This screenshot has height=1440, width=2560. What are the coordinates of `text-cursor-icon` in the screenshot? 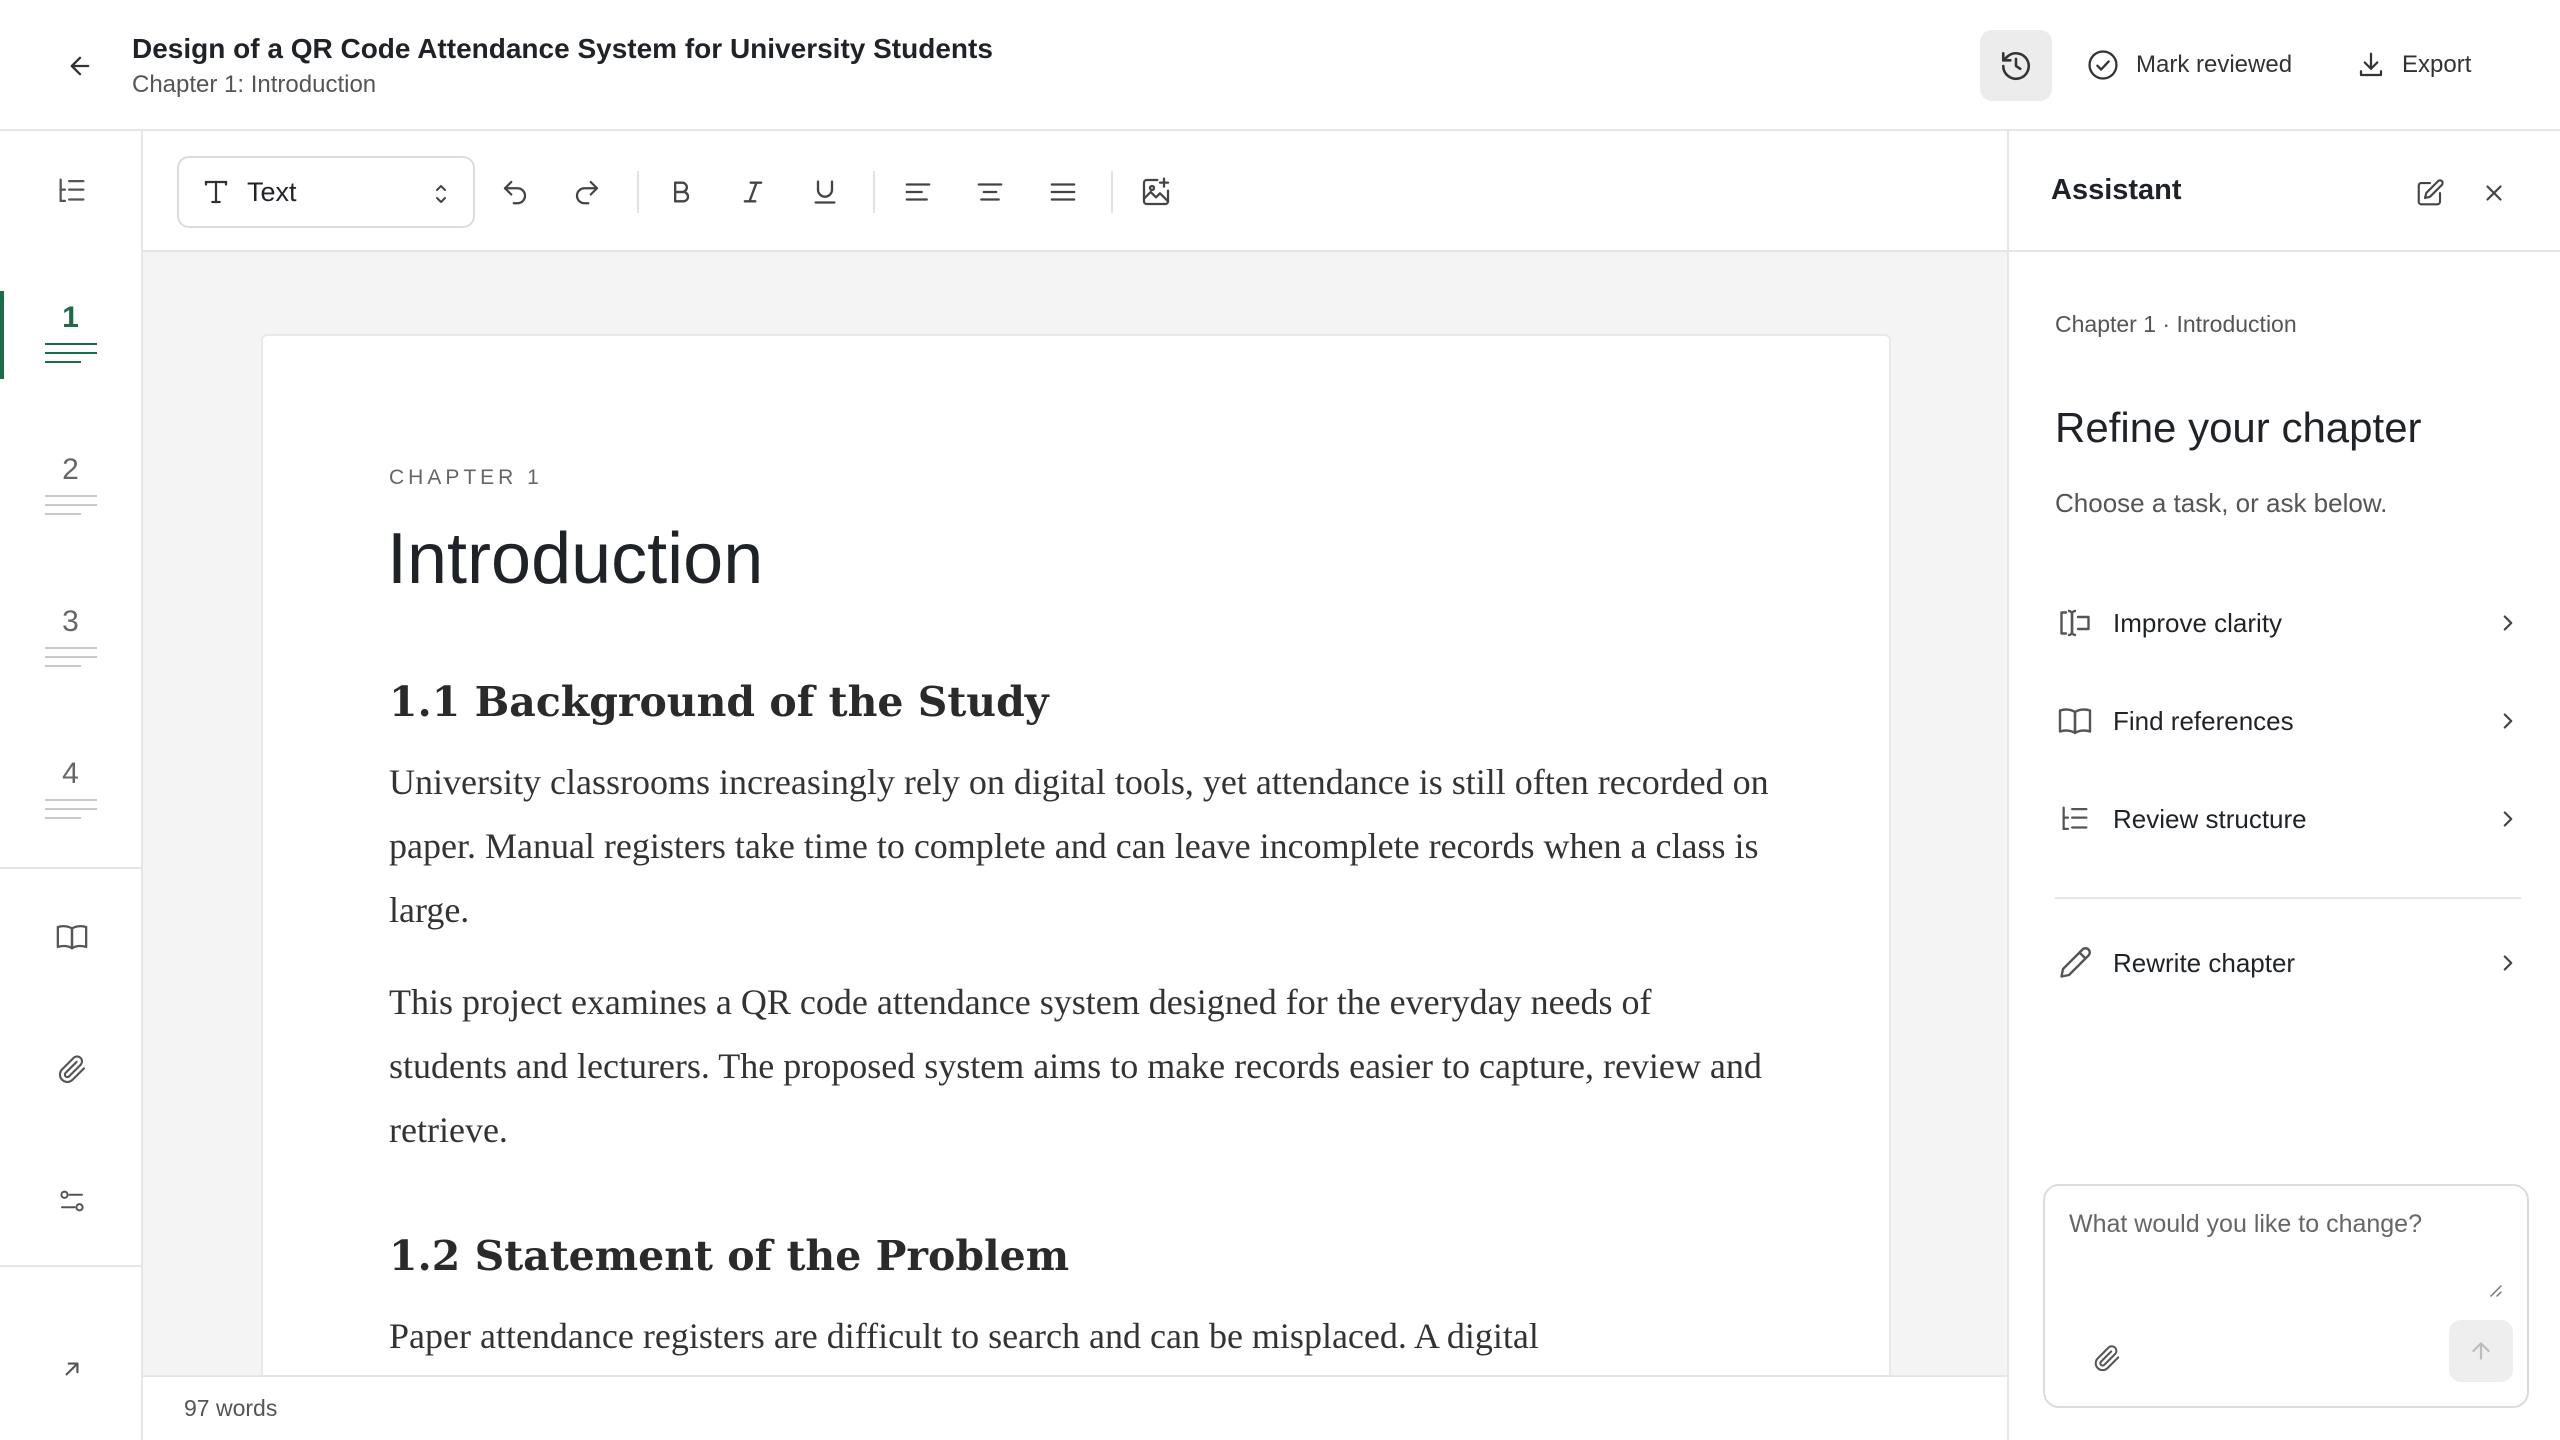 It's located at (2075, 623).